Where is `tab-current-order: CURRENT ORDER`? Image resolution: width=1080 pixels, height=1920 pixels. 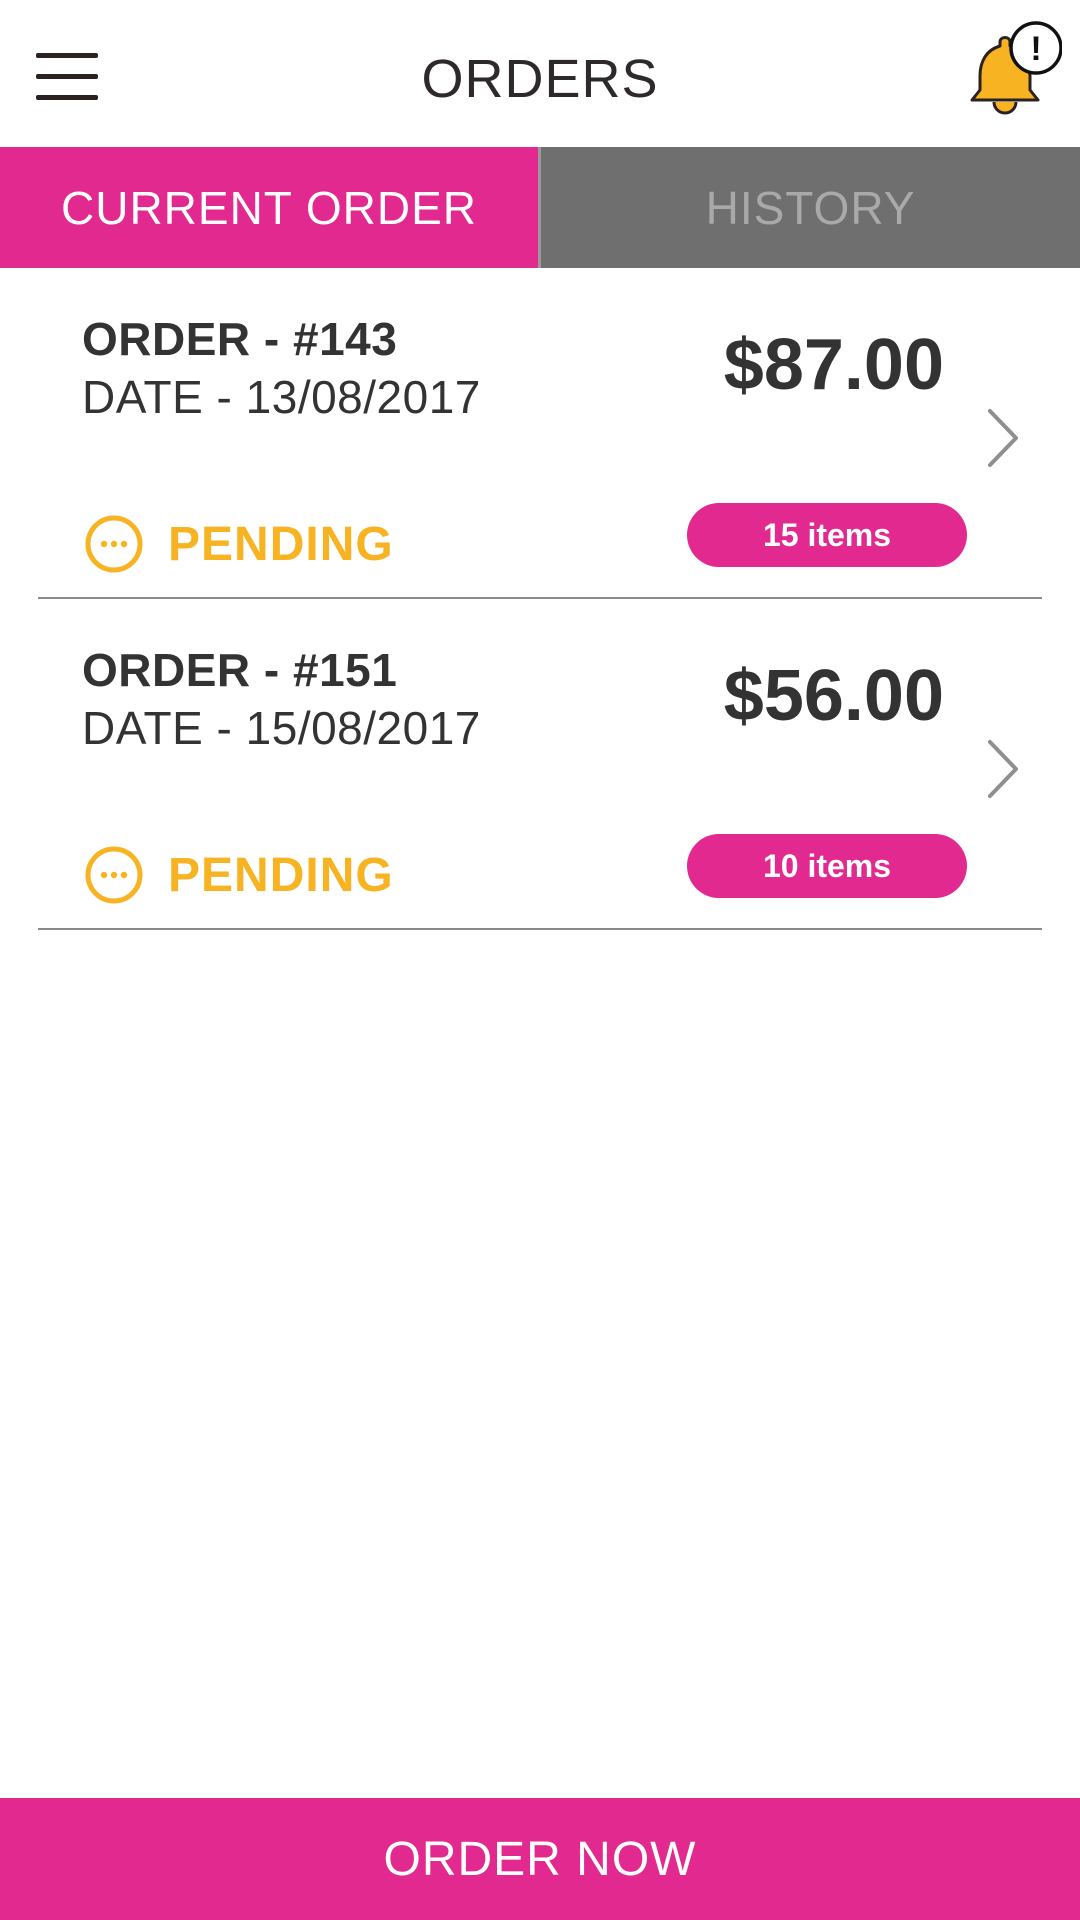 tab-current-order: CURRENT ORDER is located at coordinates (269, 207).